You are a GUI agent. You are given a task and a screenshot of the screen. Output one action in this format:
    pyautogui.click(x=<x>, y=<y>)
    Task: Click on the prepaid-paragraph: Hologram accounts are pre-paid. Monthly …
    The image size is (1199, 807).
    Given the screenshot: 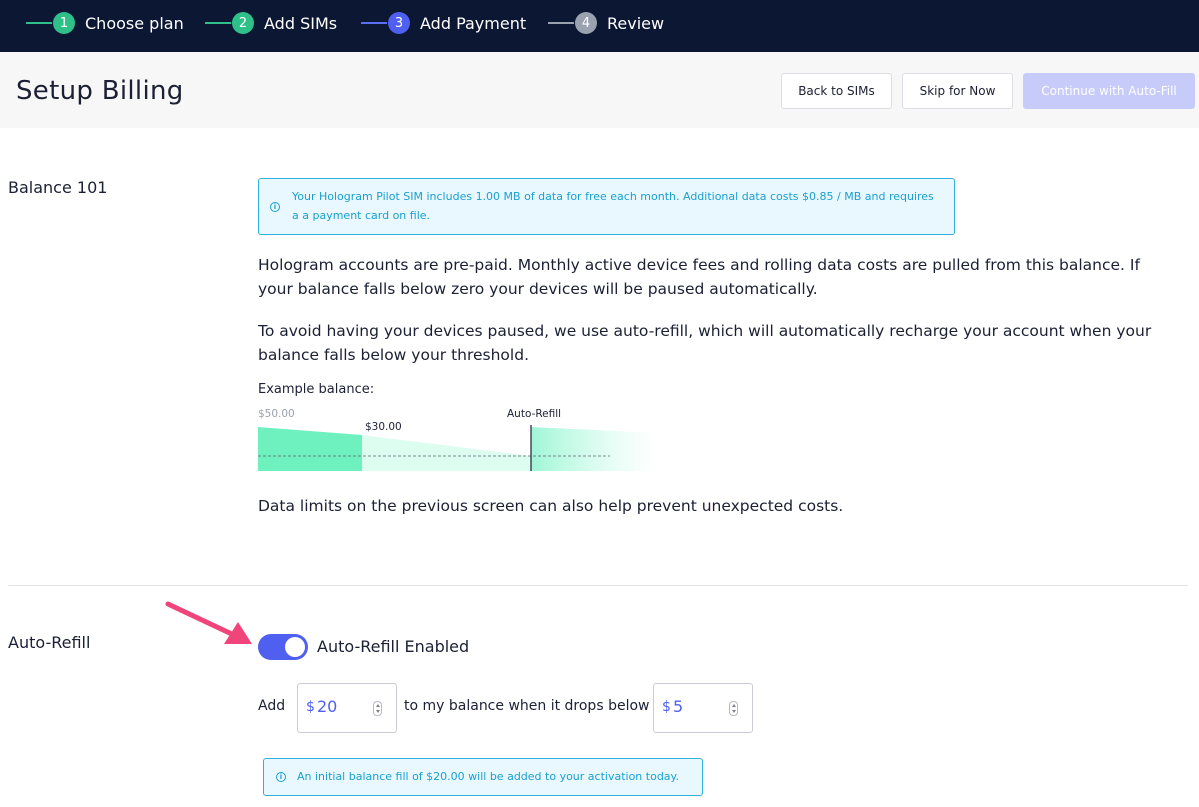 What is the action you would take?
    pyautogui.click(x=699, y=277)
    